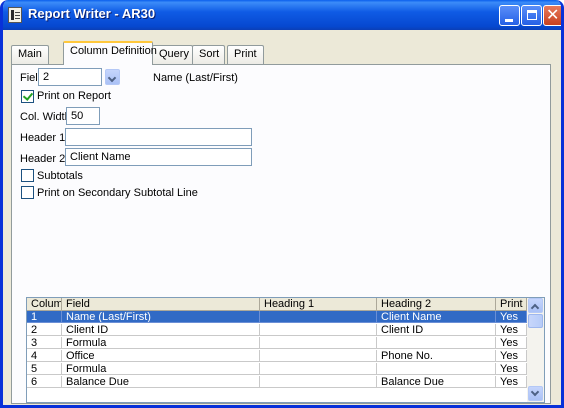 The height and width of the screenshot is (408, 564). What do you see at coordinates (161, 356) in the screenshot?
I see `grid-cell: Office` at bounding box center [161, 356].